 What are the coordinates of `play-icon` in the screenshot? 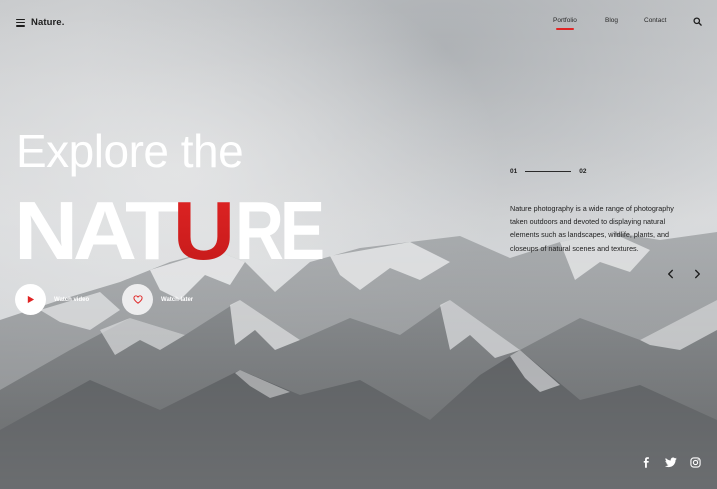 It's located at (31, 299).